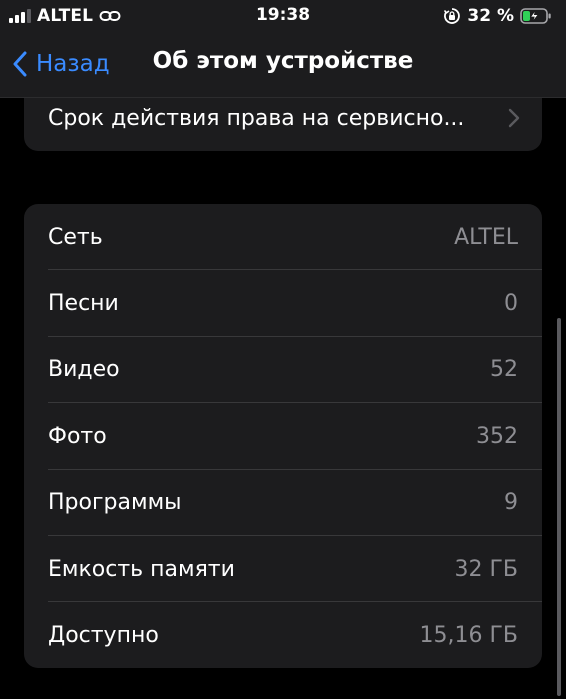 The image size is (566, 699). I want to click on info-value: ALTEL, so click(486, 237).